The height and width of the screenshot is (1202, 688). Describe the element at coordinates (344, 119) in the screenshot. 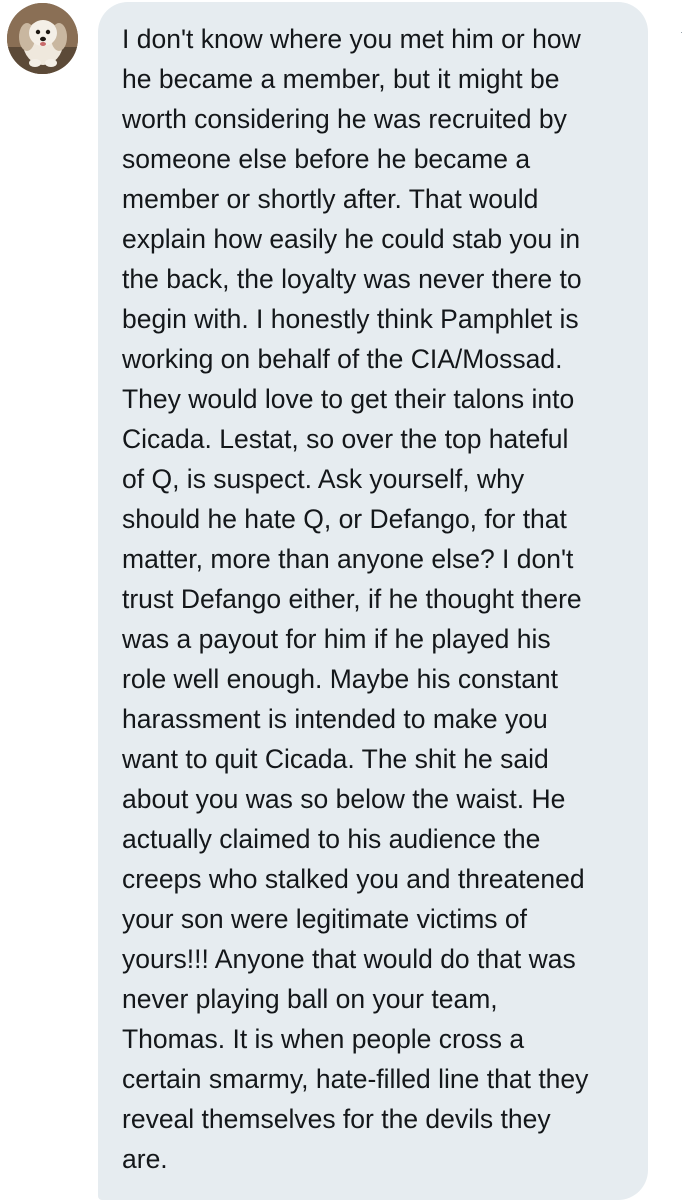

I see `message-line: worth considering he was recruited by` at that location.